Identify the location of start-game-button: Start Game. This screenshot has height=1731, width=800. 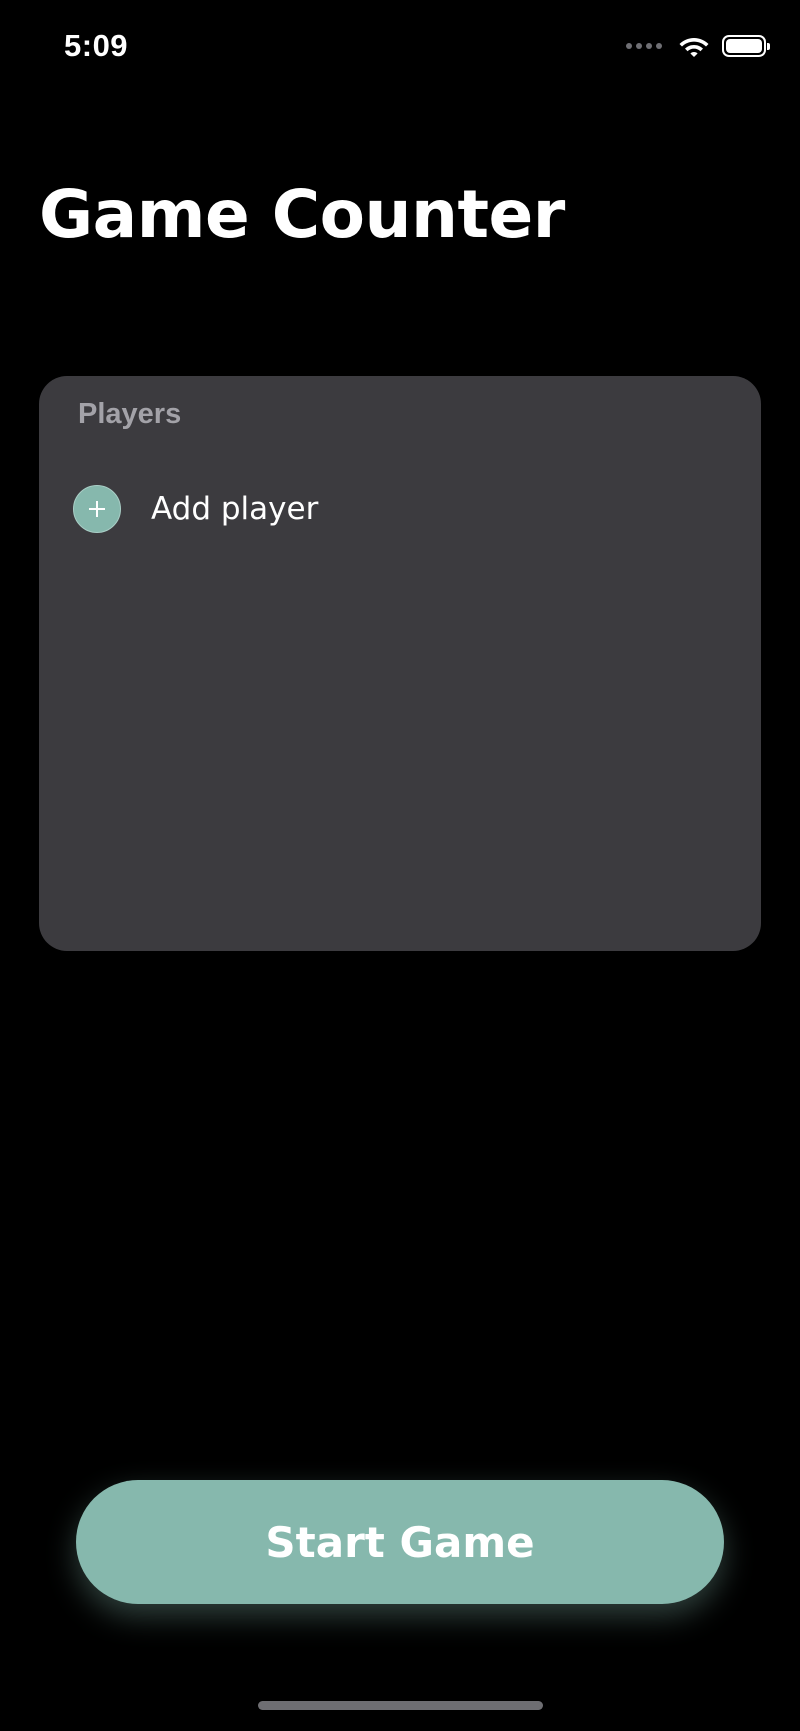
(400, 1542).